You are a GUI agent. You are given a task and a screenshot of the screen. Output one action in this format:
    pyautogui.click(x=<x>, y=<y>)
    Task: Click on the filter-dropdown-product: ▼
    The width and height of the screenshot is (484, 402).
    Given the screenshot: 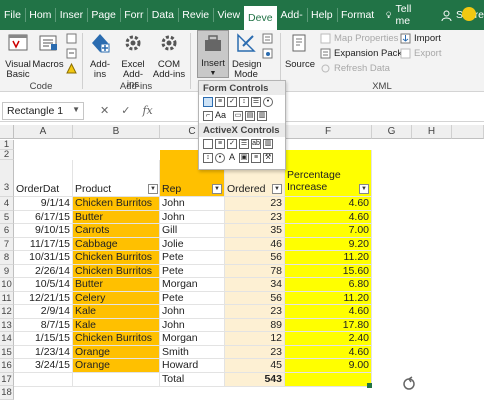 What is the action you would take?
    pyautogui.click(x=153, y=189)
    